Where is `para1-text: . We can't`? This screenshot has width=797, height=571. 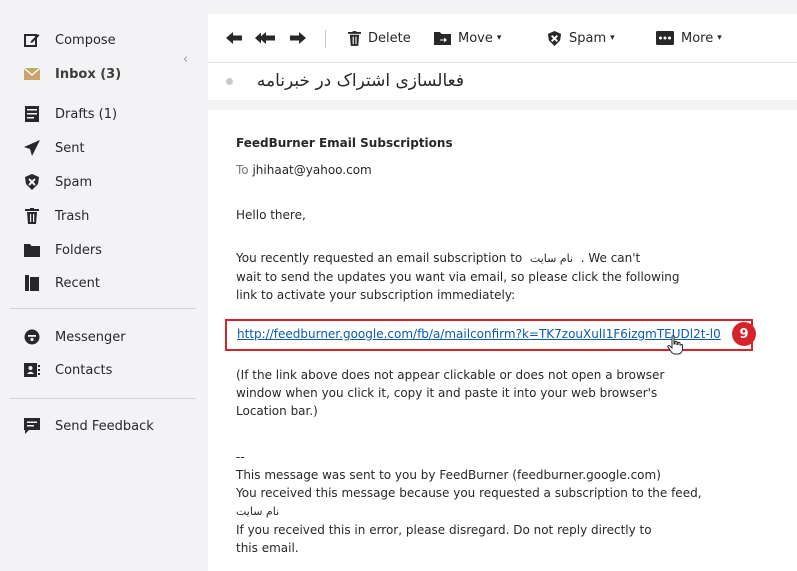
para1-text: . We can't is located at coordinates (610, 258).